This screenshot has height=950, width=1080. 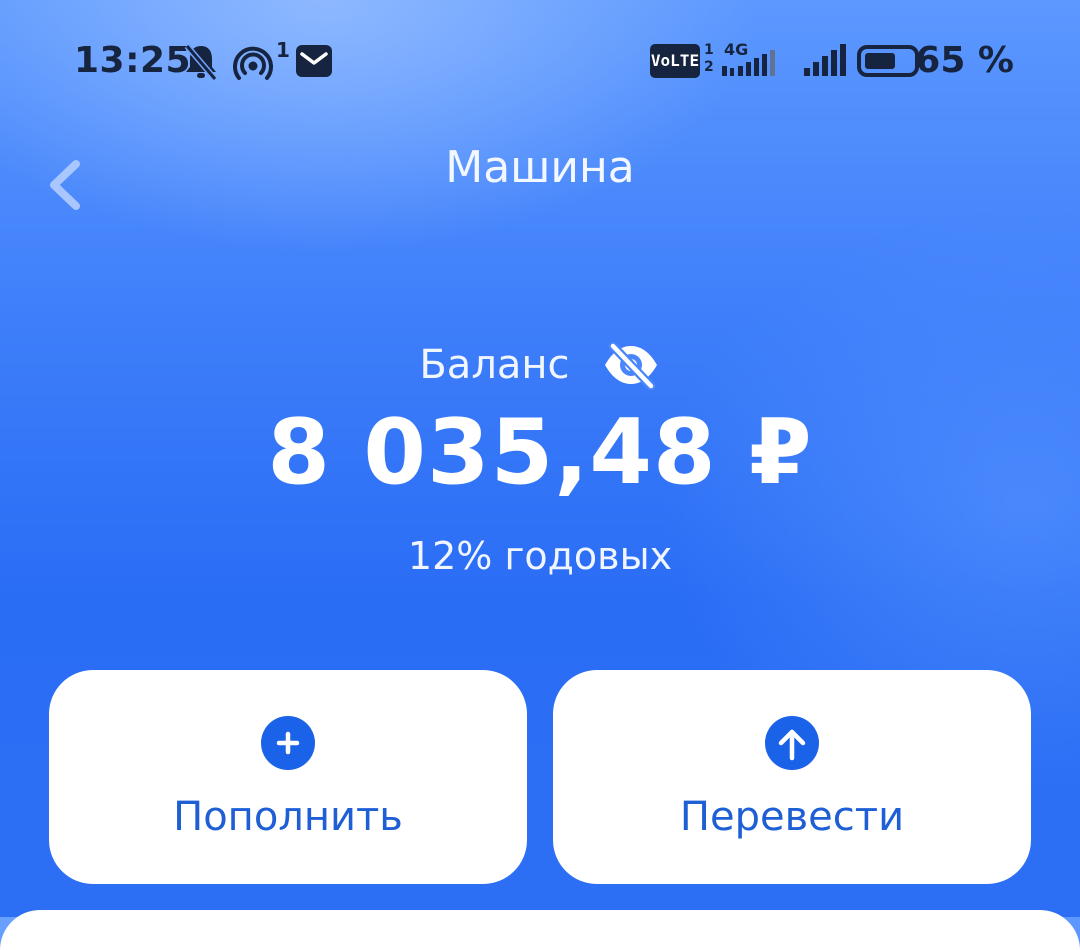 I want to click on eye-off-icon, so click(x=630, y=366).